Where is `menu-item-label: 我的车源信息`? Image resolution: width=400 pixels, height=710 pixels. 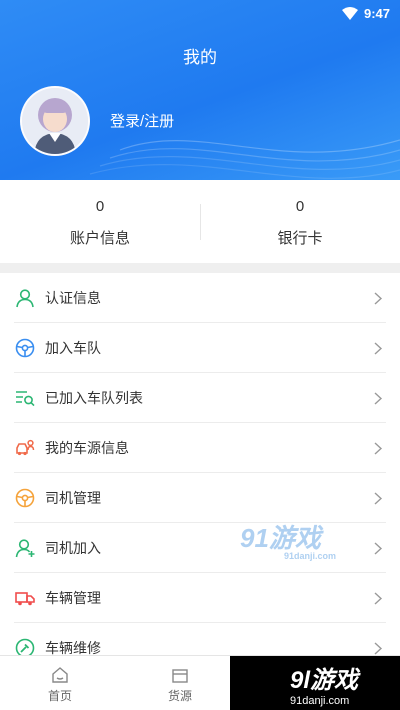
menu-item-label: 我的车源信息 is located at coordinates (87, 448).